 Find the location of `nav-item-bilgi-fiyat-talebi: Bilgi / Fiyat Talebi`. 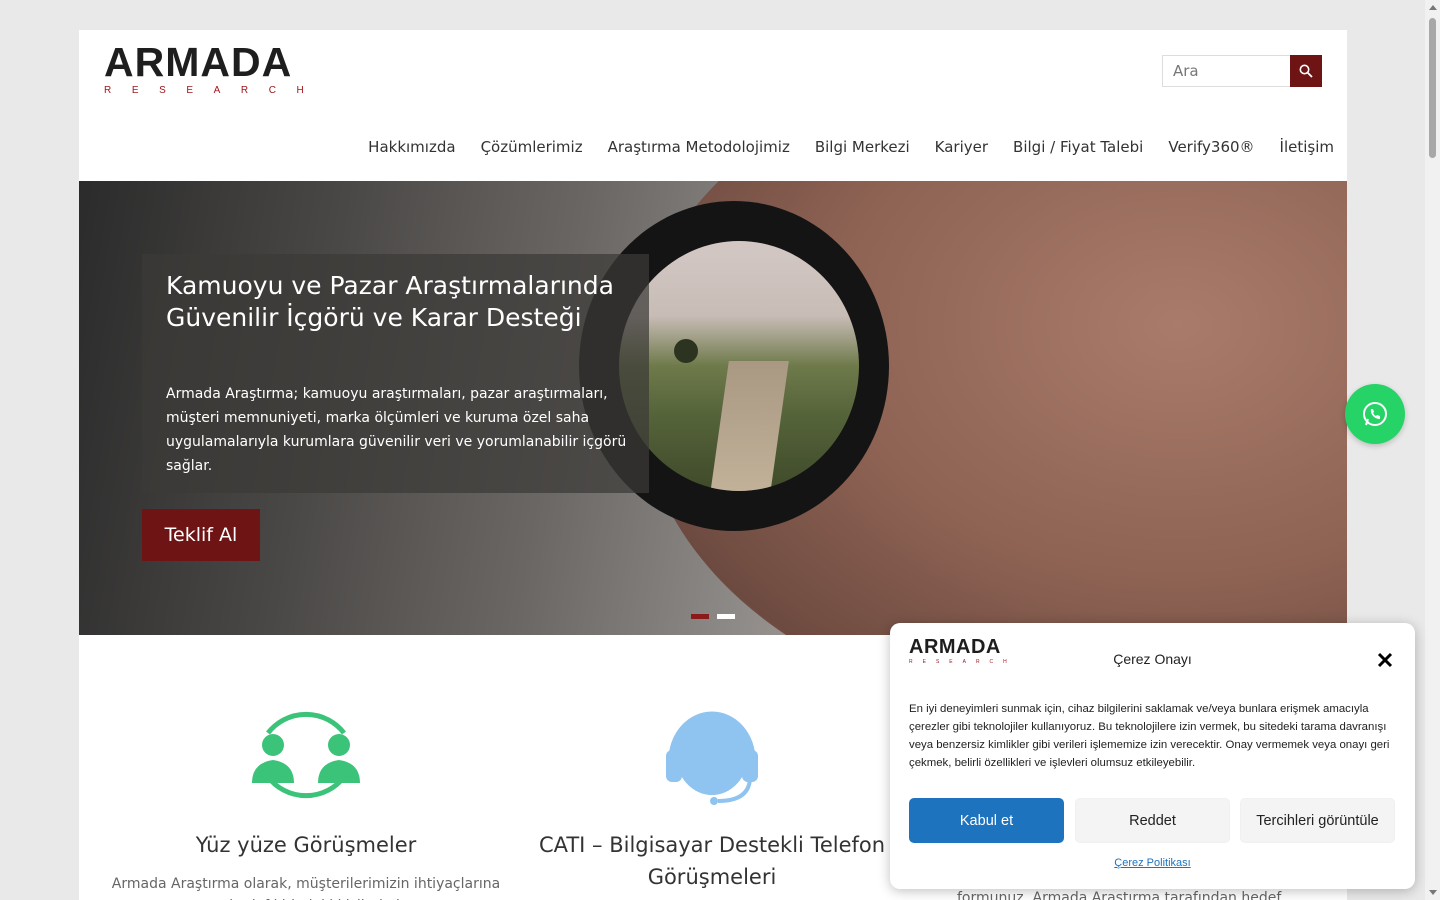

nav-item-bilgi-fiyat-talebi: Bilgi / Fiyat Talebi is located at coordinates (1078, 147).